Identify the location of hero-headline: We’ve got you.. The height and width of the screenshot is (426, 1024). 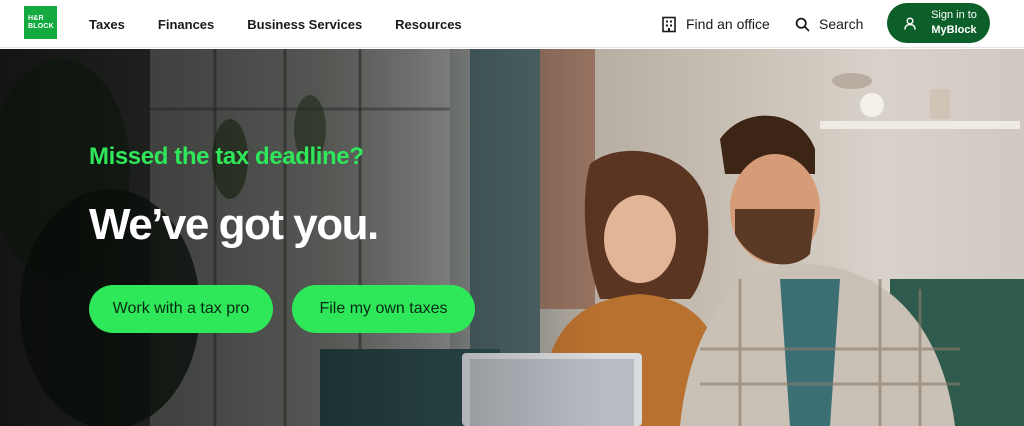
(234, 224).